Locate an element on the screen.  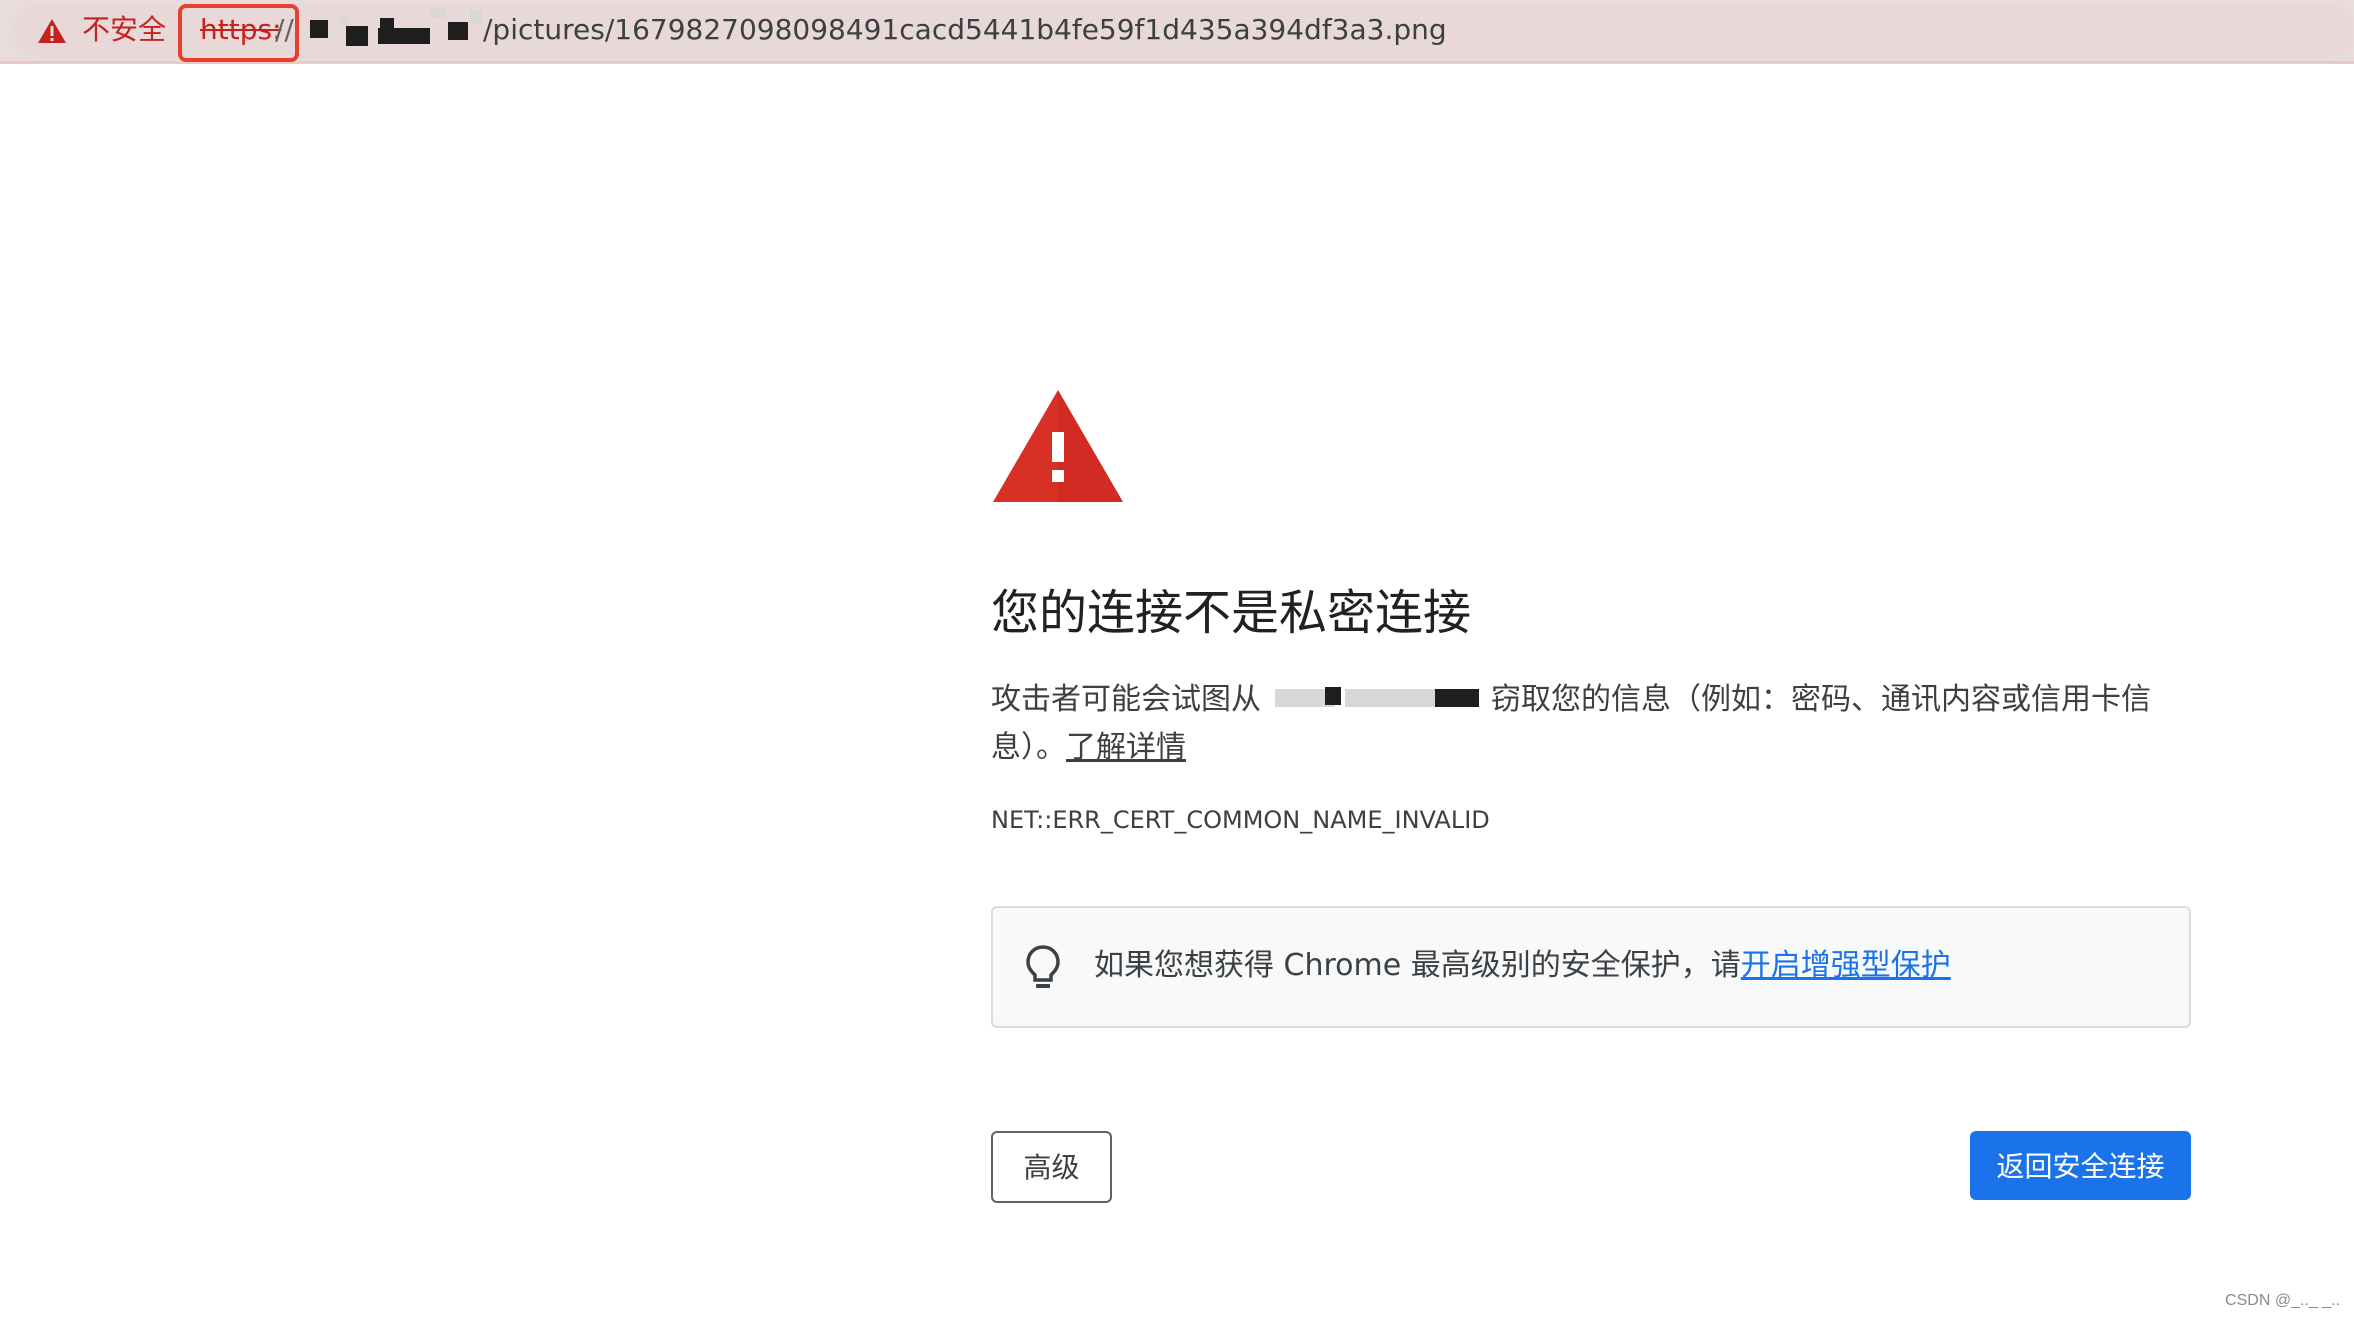
page-title: 您的连接不是私密连接 is located at coordinates (1231, 613).